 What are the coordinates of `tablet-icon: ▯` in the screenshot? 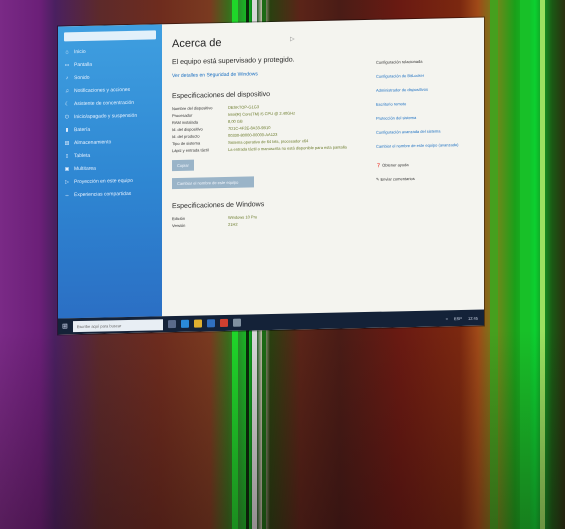 It's located at (67, 155).